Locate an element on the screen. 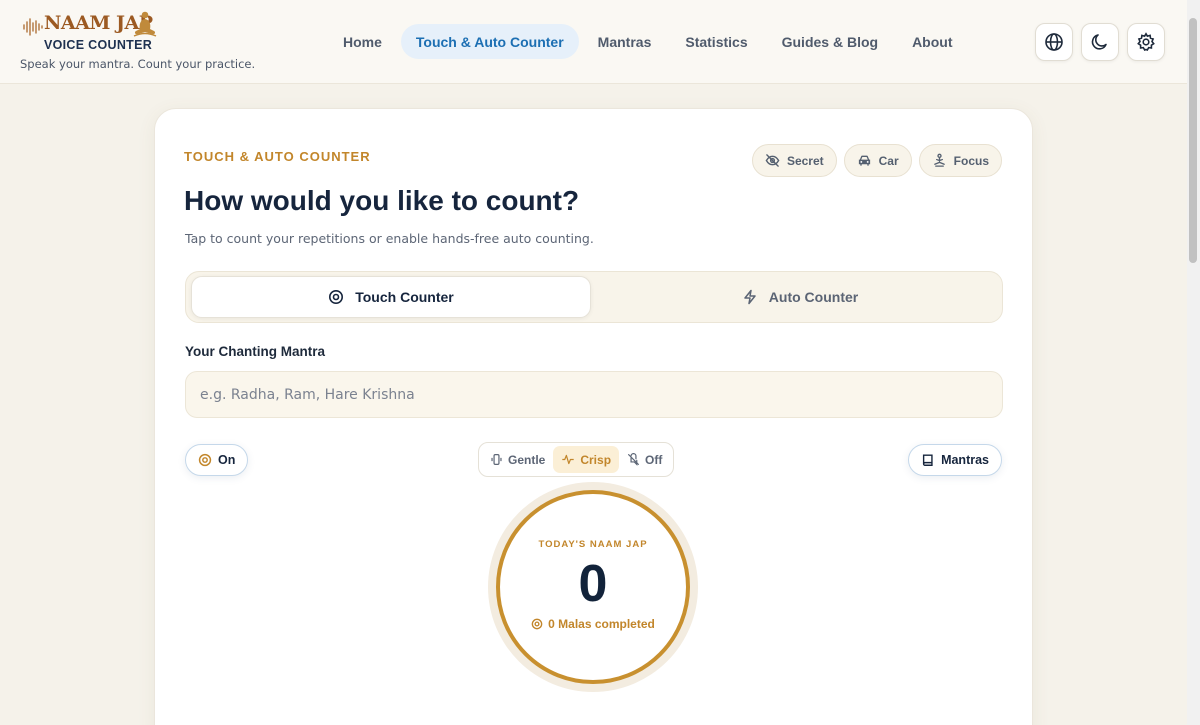 The image size is (1200, 725). moon-icon is located at coordinates (1099, 42).